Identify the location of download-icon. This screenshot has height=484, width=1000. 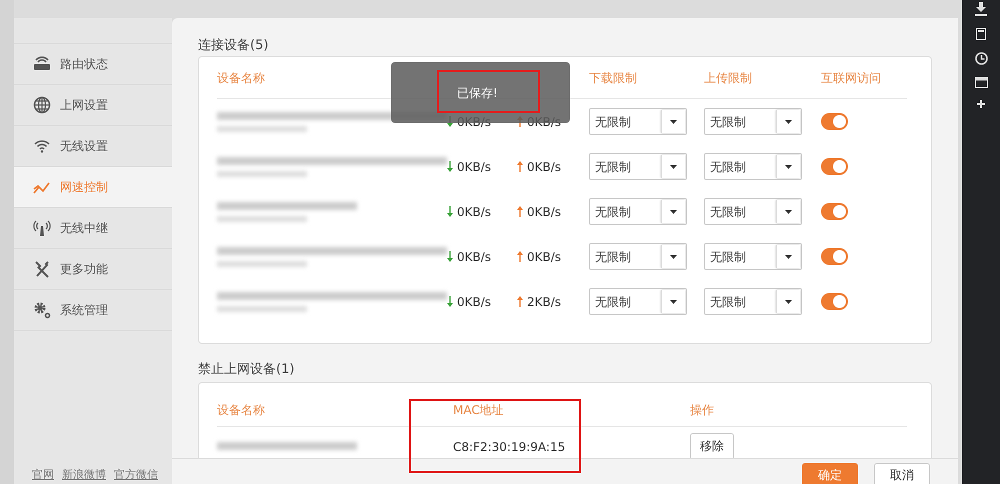
(981, 9).